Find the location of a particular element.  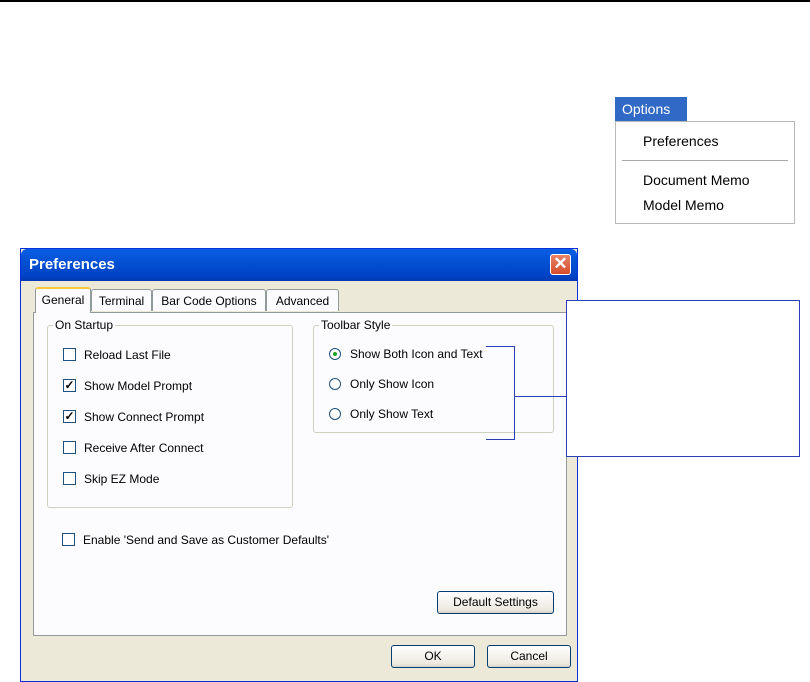

menu-item-document-memo: Document Memo is located at coordinates (696, 180).